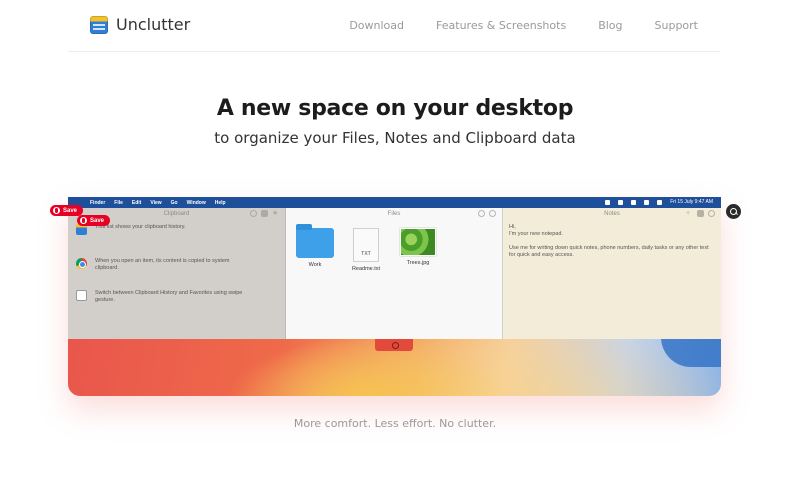 Image resolution: width=800 pixels, height=480 pixels. Describe the element at coordinates (81, 263) in the screenshot. I see `chrome-icon` at that location.